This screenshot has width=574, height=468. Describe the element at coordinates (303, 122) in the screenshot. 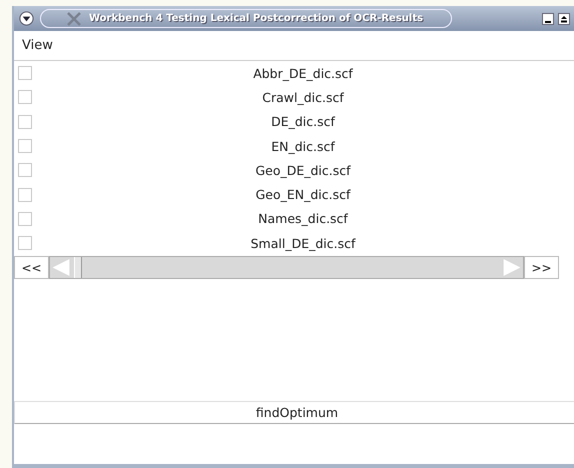

I see `dictionary-name: DE_dic.scf` at that location.